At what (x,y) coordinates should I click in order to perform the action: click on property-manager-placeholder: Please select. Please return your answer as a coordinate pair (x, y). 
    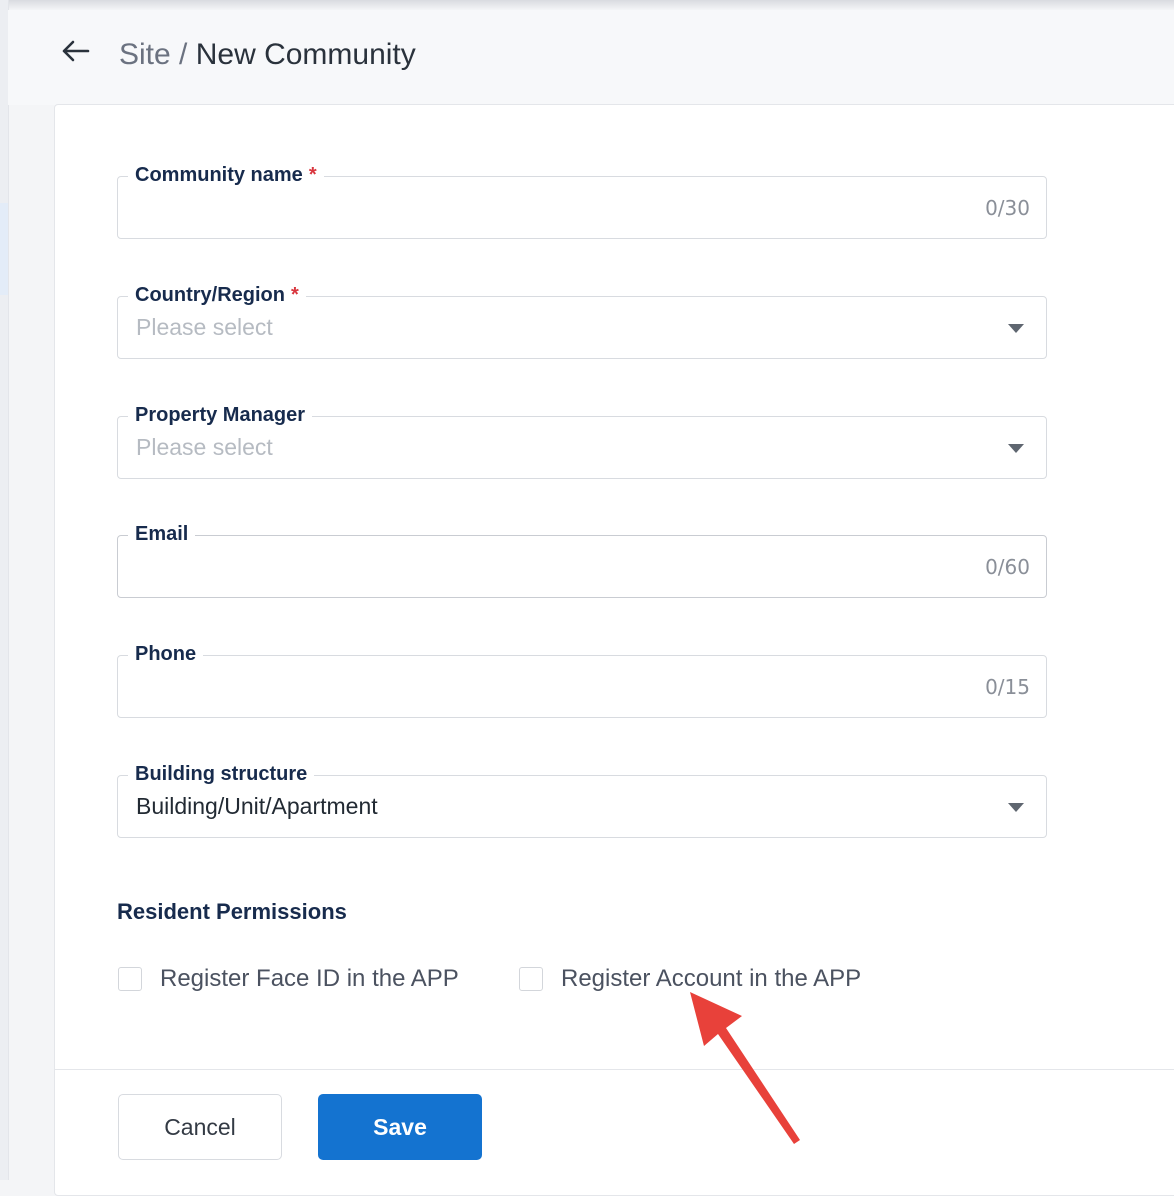
    Looking at the image, I should click on (204, 447).